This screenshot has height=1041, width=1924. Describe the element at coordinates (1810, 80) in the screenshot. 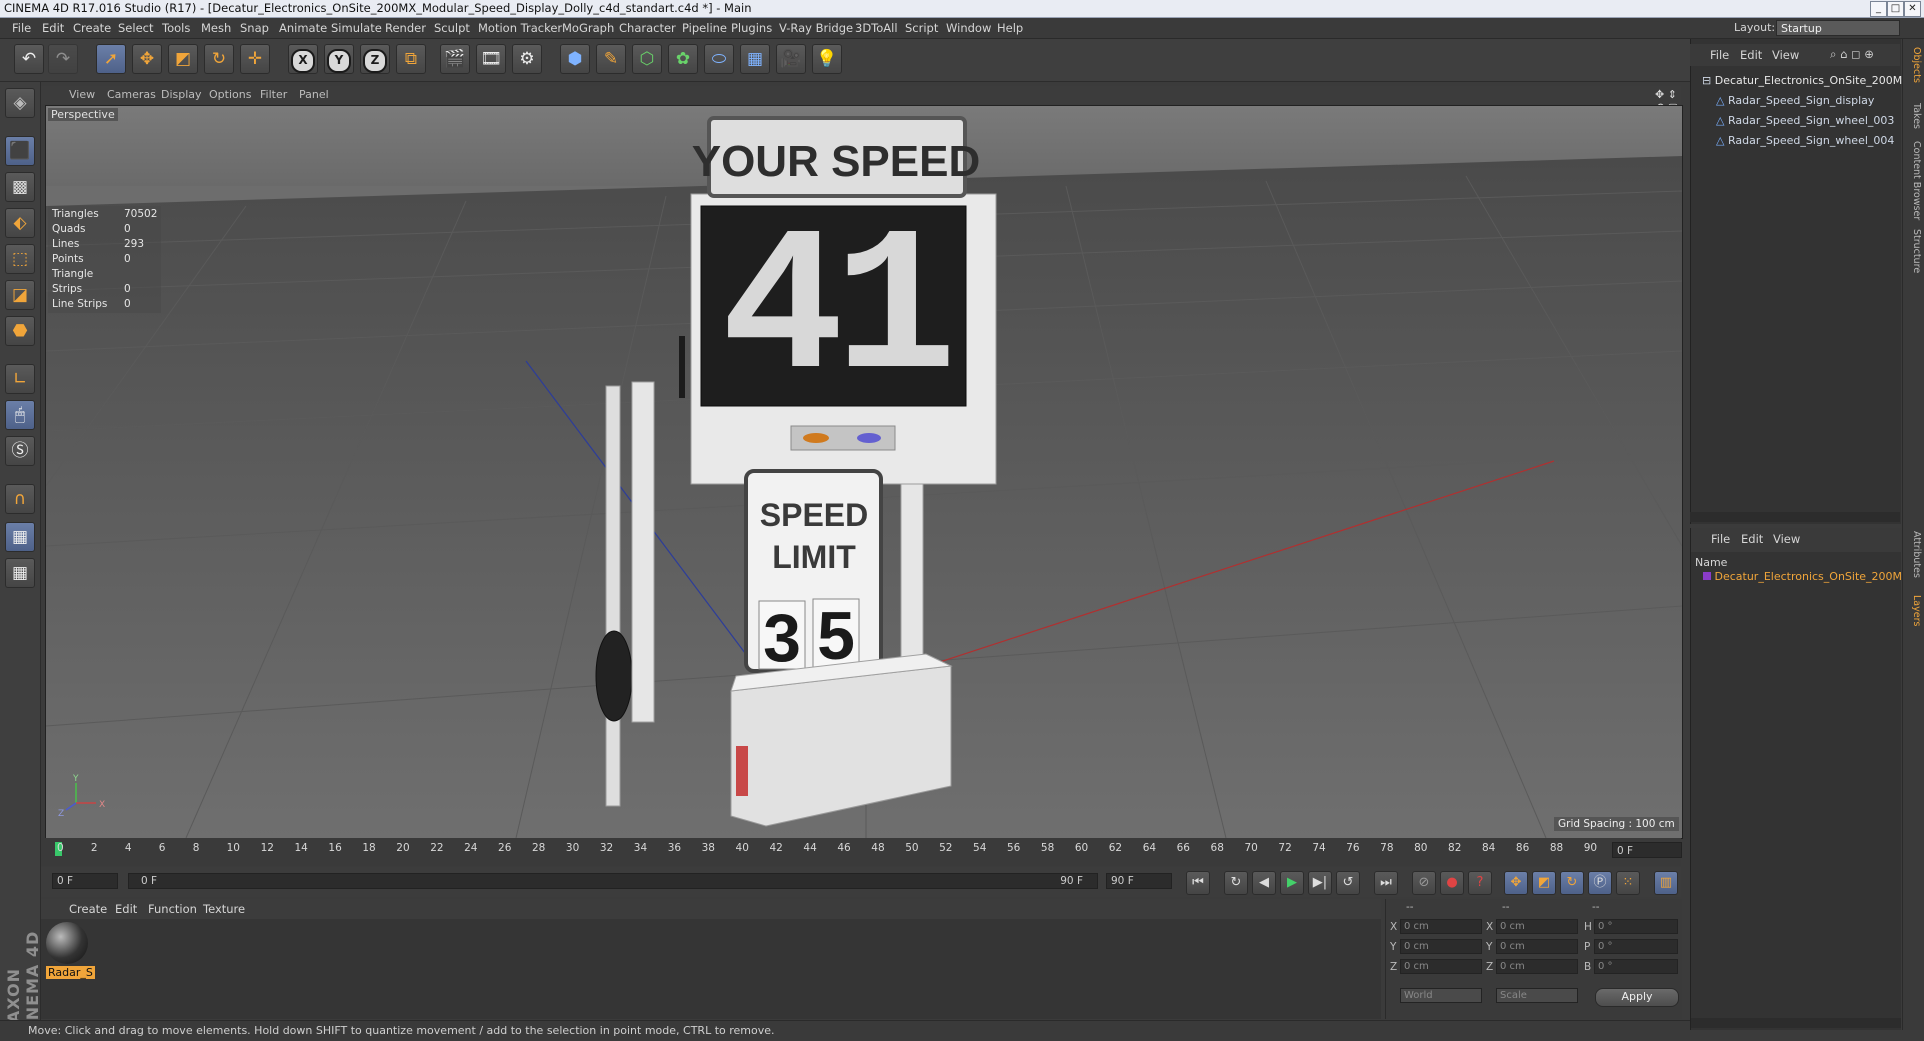

I see `object-row-root: ⊟ Decatur_Electronics_OnSite_200MX_I` at that location.